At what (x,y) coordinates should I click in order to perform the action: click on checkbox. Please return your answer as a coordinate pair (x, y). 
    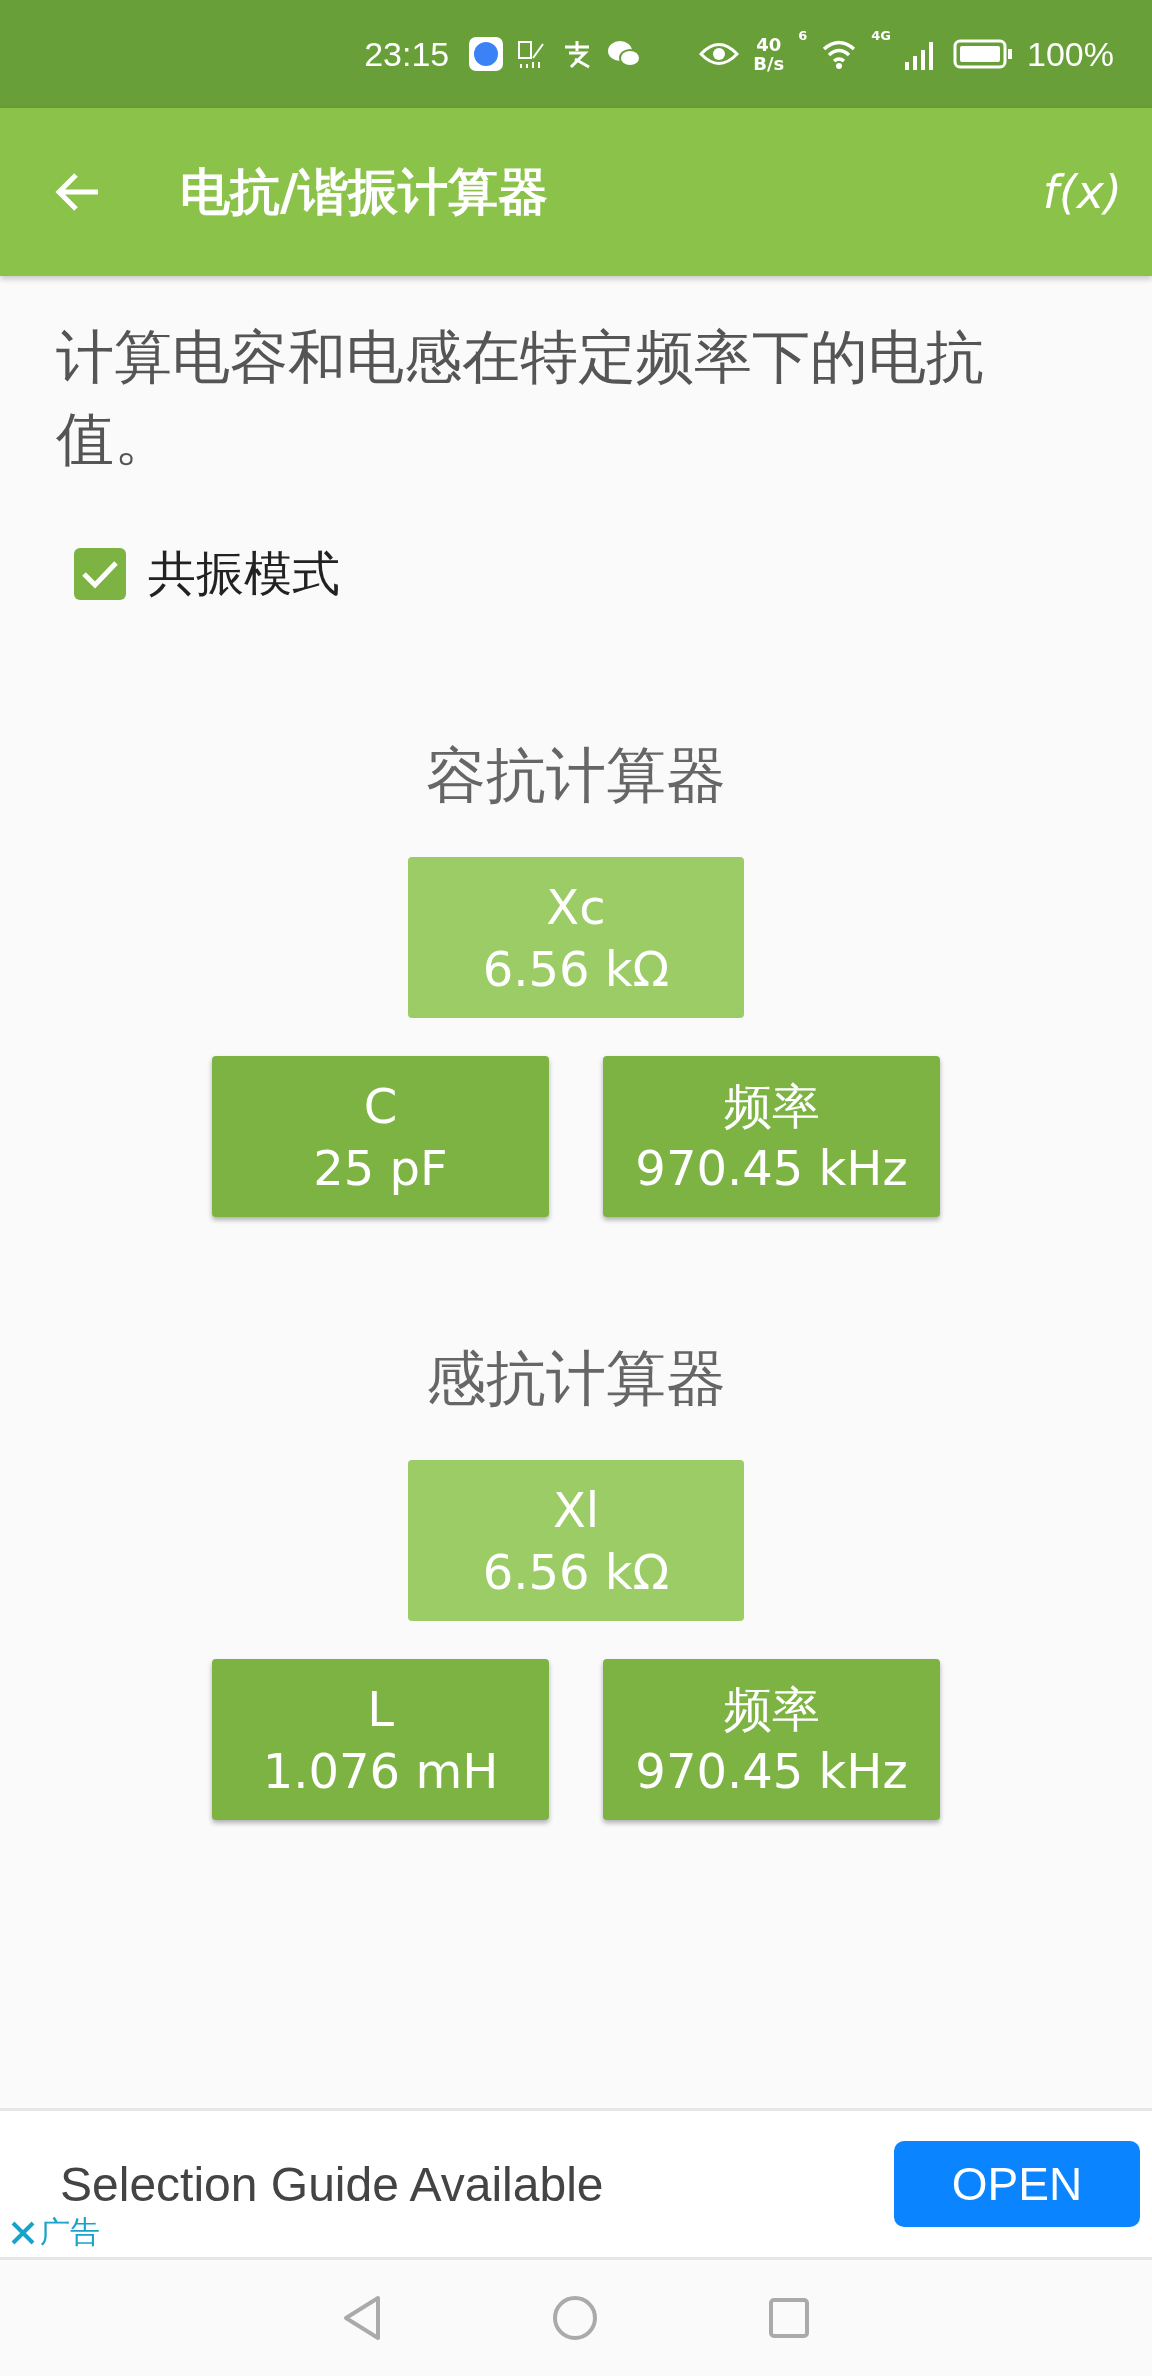
    Looking at the image, I should click on (100, 574).